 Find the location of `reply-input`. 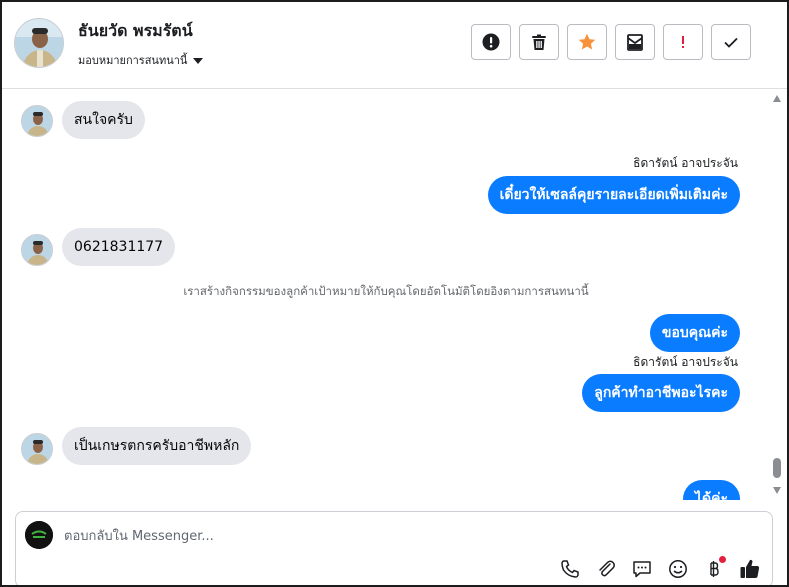

reply-input is located at coordinates (314, 536).